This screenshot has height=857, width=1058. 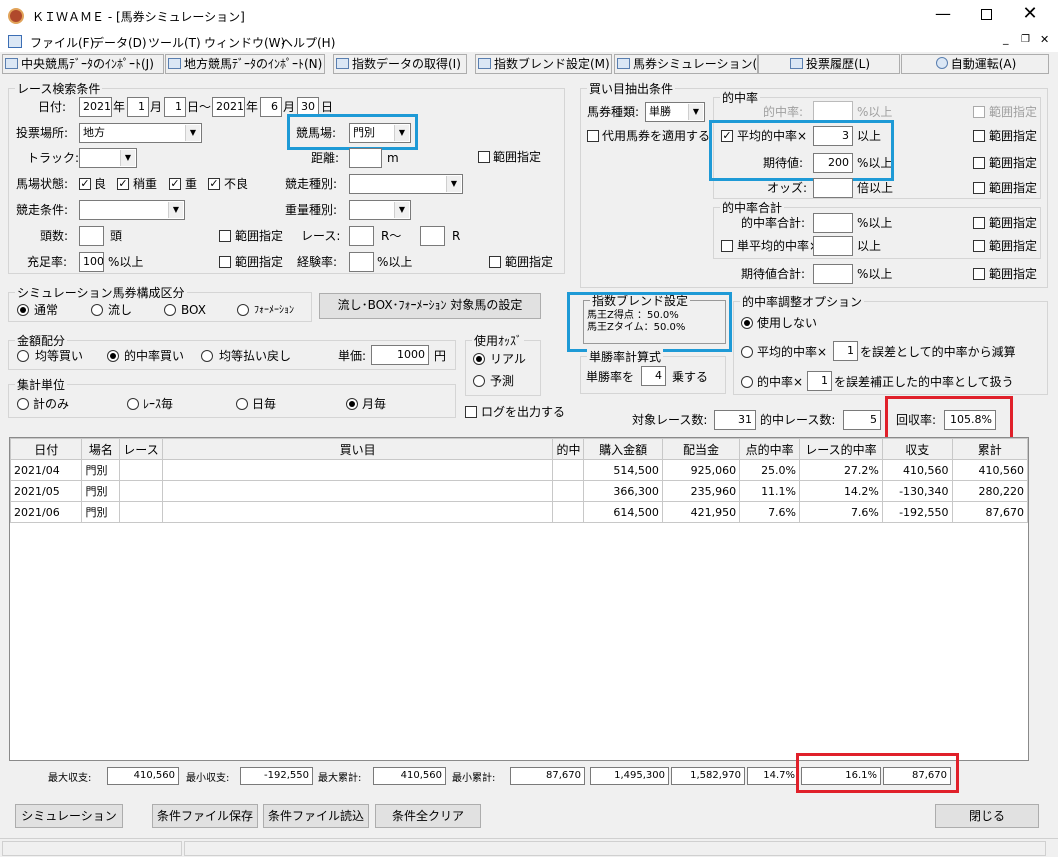 What do you see at coordinates (101, 449) in the screenshot?
I see `col-venue: 場名` at bounding box center [101, 449].